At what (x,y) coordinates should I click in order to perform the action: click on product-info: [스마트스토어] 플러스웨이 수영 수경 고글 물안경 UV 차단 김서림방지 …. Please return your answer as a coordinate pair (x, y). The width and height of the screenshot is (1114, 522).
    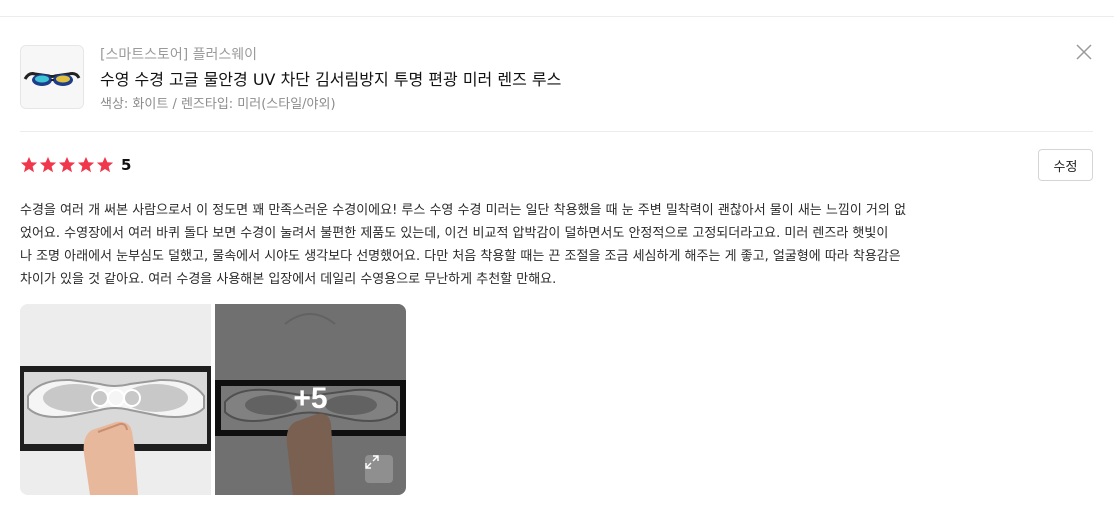
    Looking at the image, I should click on (557, 80).